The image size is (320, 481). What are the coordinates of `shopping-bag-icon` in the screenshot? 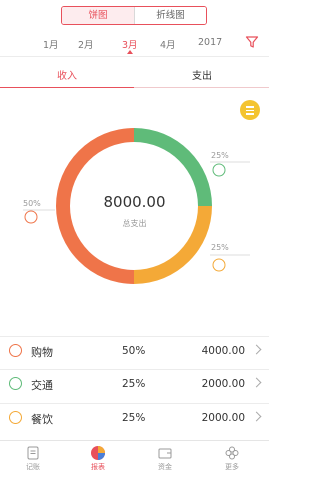 It's located at (15, 350).